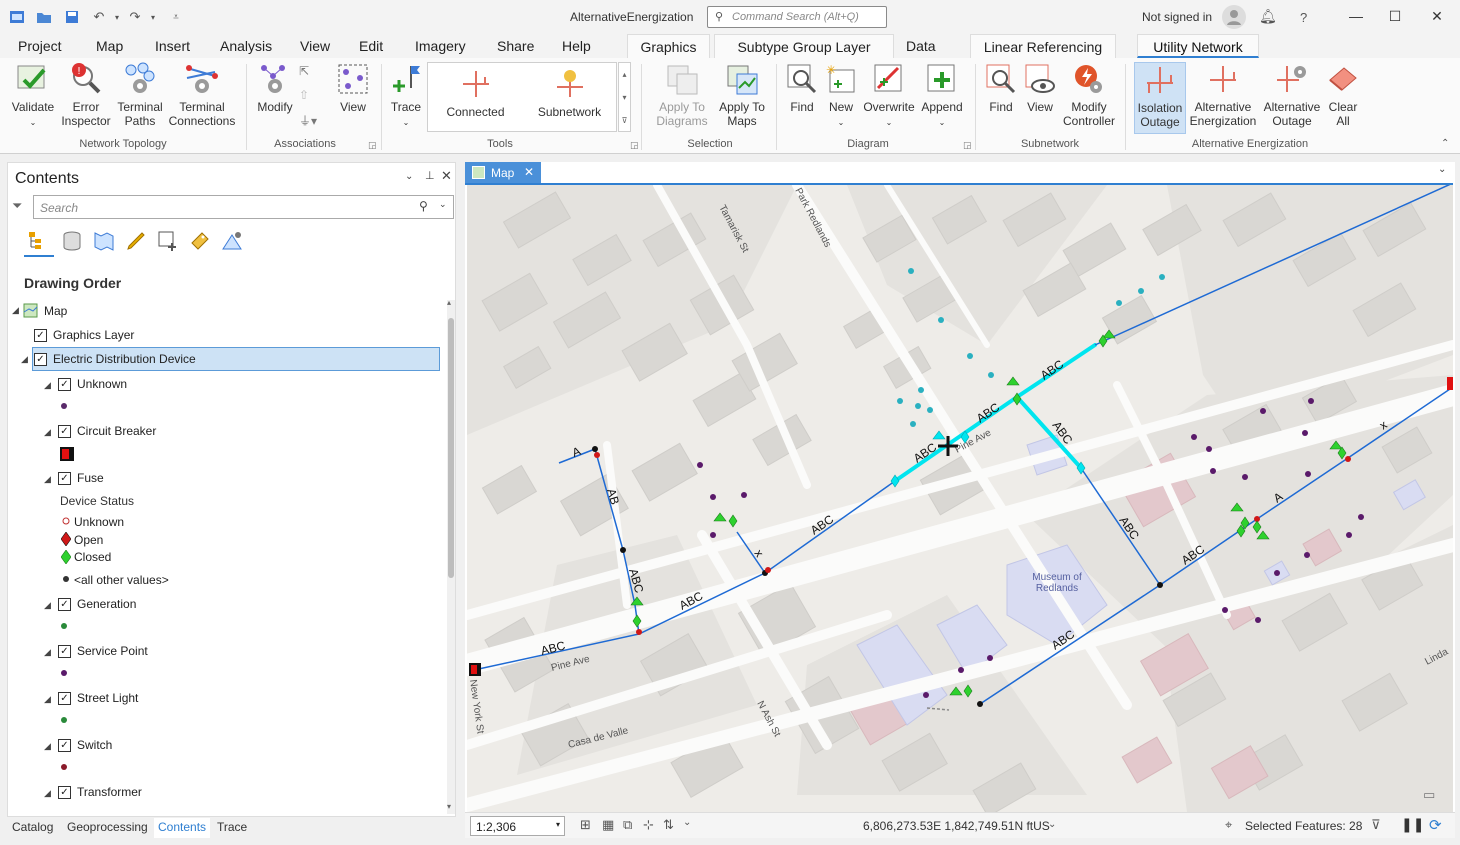 The height and width of the screenshot is (845, 1460). What do you see at coordinates (804, 46) in the screenshot?
I see `tab-subtype-group-layer: Subtype Group Layer` at bounding box center [804, 46].